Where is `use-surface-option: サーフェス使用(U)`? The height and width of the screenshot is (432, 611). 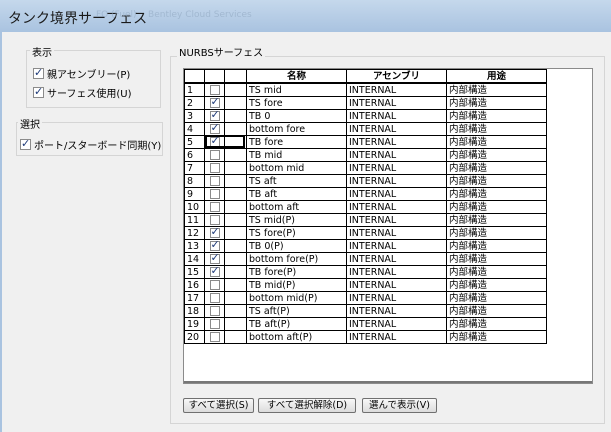
use-surface-option: サーフェス使用(U) is located at coordinates (82, 92).